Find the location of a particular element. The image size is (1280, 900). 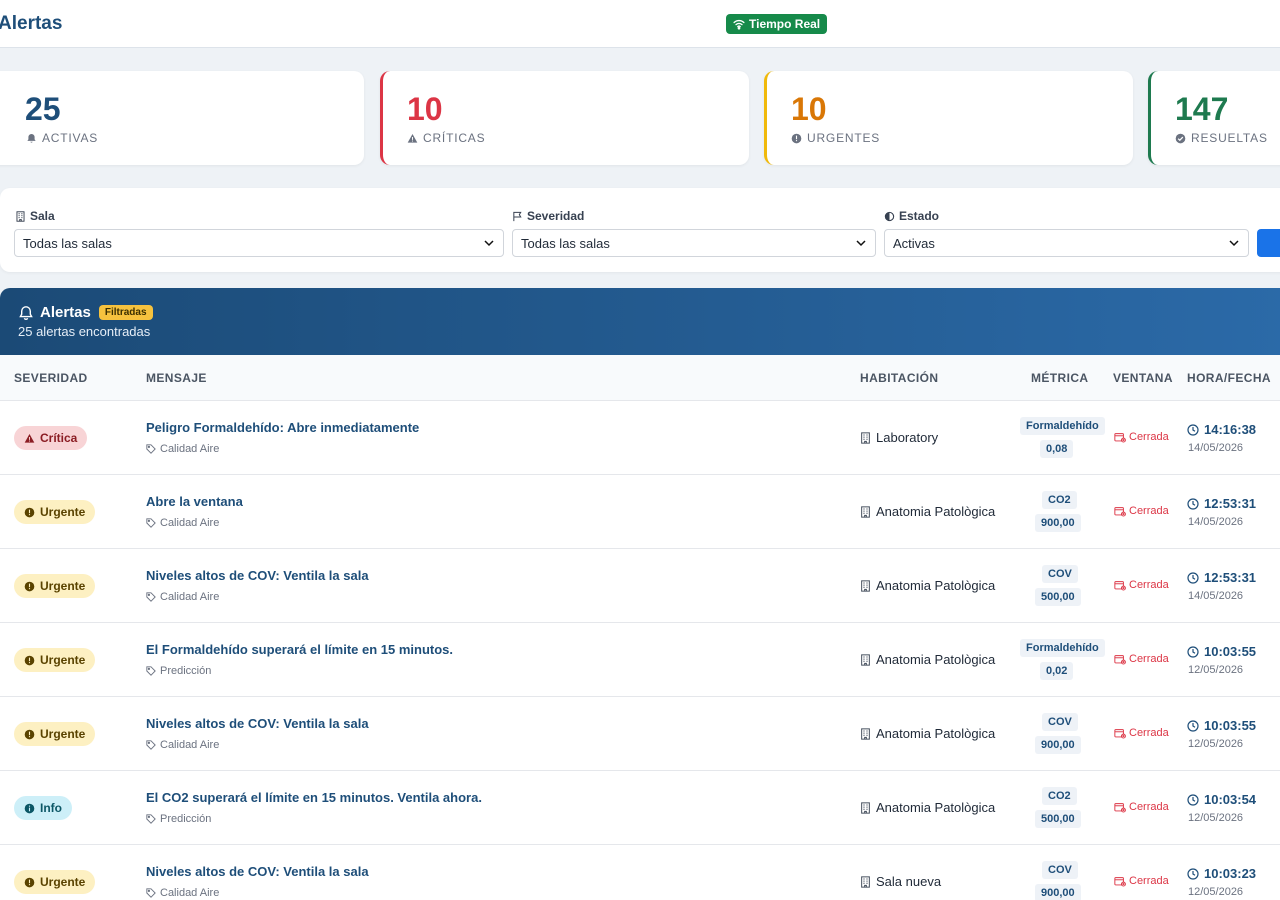

alert-time-text: 12:53:31 is located at coordinates (1230, 503).